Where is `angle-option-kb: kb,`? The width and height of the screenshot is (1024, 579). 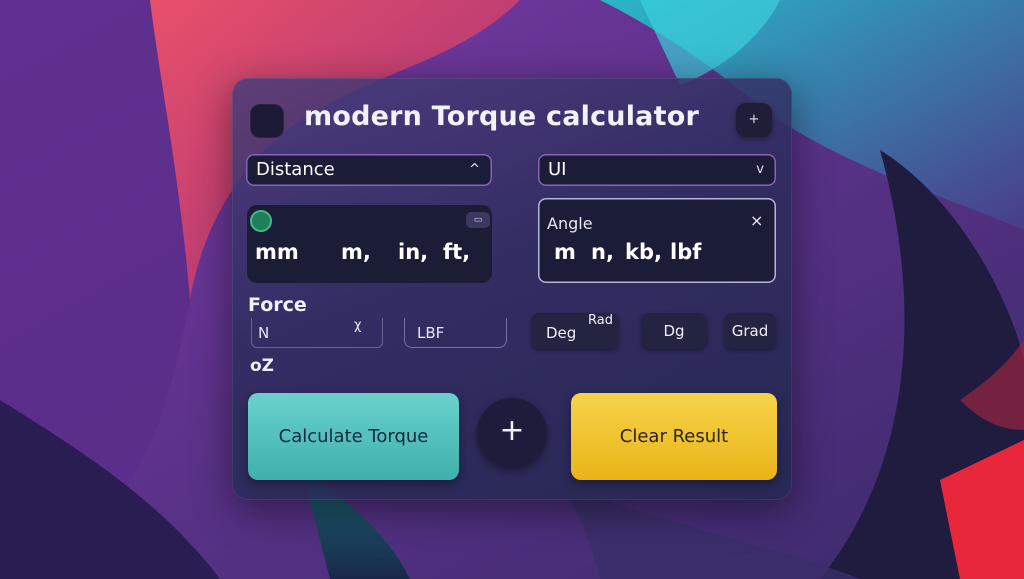 angle-option-kb: kb, is located at coordinates (643, 252).